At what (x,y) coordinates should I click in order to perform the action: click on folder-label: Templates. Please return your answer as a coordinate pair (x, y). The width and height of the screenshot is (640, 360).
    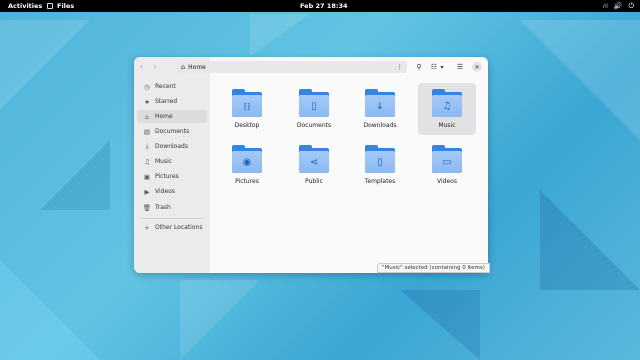
    Looking at the image, I should click on (380, 181).